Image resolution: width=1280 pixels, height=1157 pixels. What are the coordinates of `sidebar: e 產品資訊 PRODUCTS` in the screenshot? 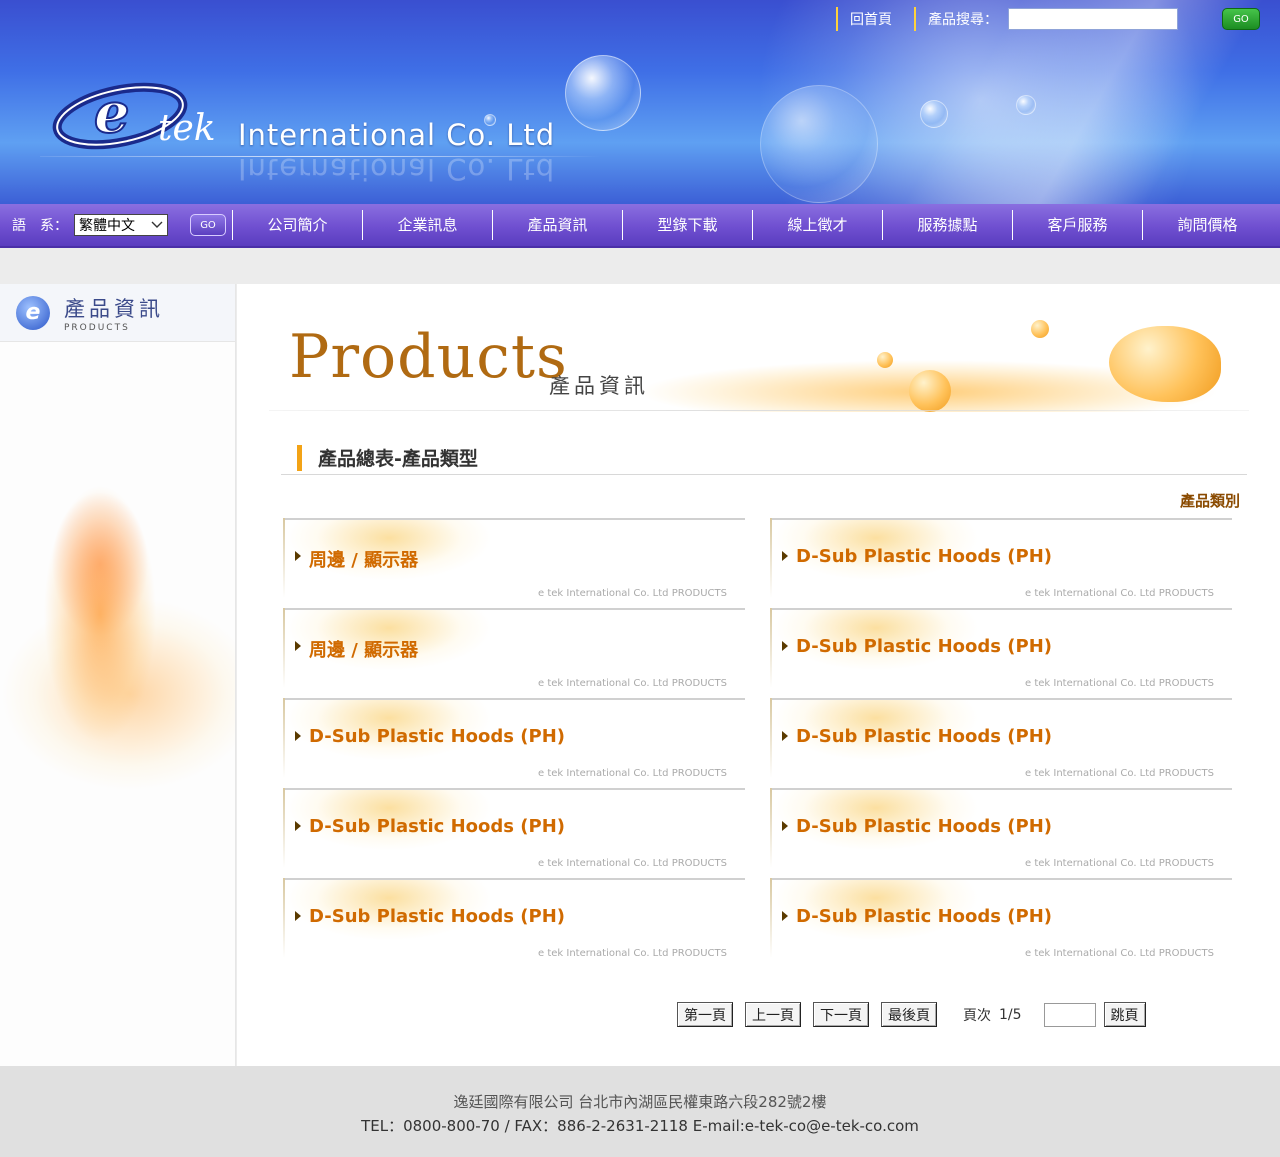 It's located at (118, 675).